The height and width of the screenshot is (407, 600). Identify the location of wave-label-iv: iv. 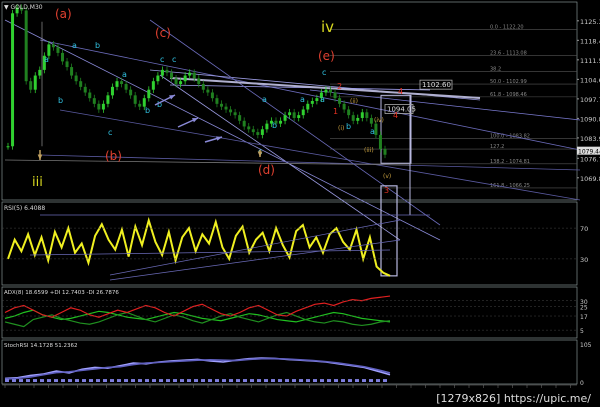
(327, 27).